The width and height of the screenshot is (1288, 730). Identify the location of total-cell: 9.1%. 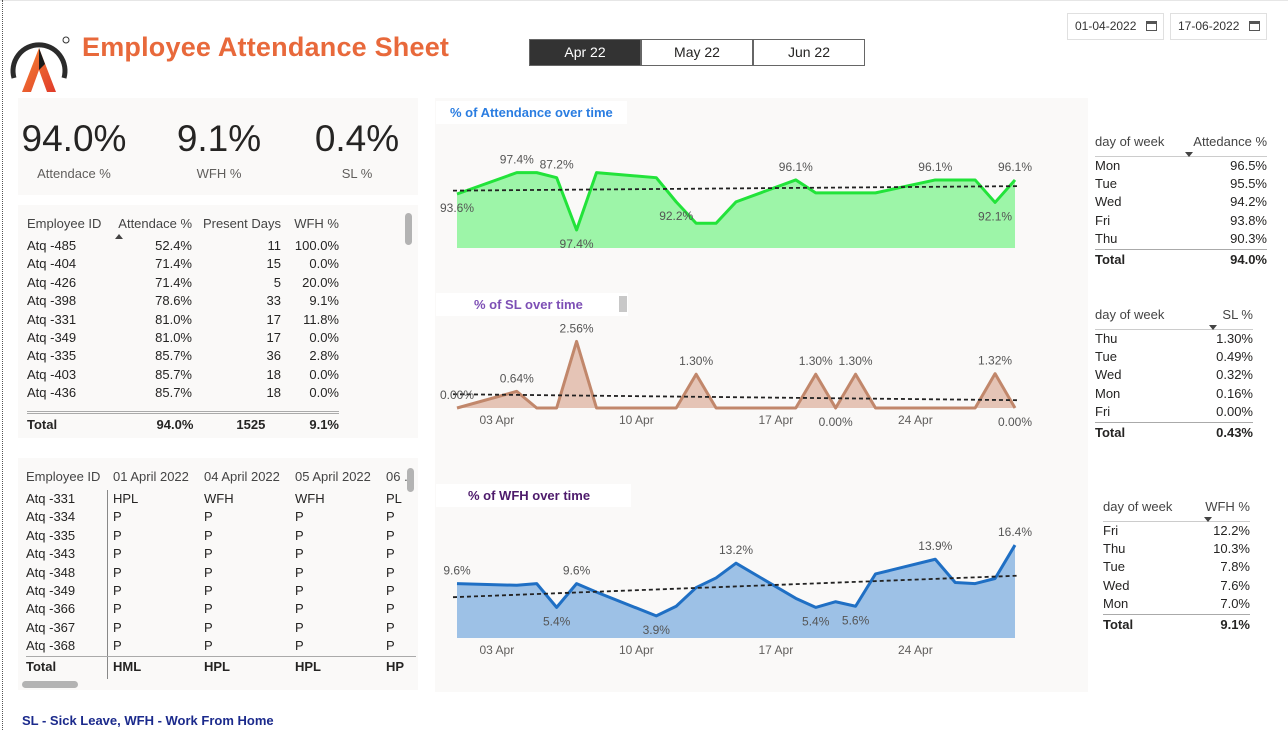
(302, 424).